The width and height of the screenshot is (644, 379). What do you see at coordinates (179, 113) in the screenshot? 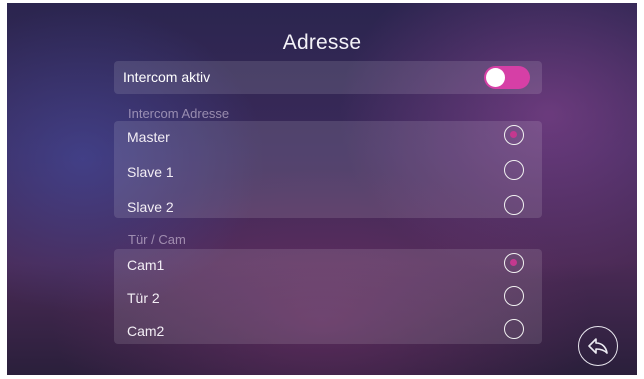
I see `intercom-address-section-label: Intercom Adresse` at bounding box center [179, 113].